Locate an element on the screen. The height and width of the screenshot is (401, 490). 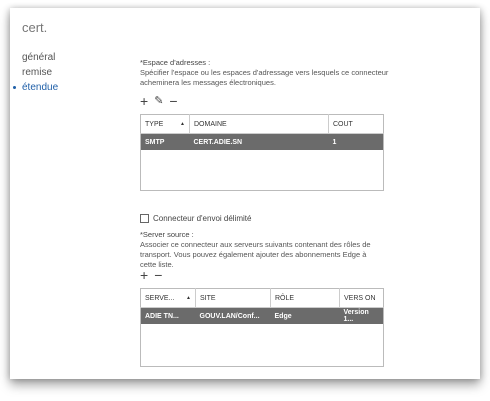
cell-cost: 1 is located at coordinates (356, 141).